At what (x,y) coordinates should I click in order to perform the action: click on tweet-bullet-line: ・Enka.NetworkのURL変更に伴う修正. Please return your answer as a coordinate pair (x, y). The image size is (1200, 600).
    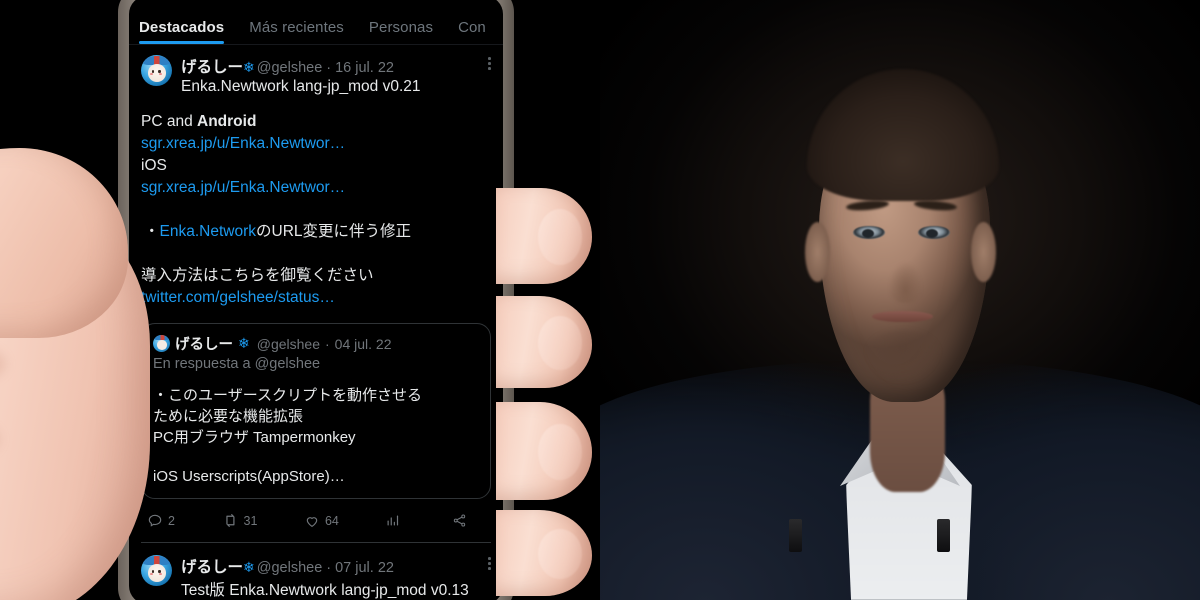
    Looking at the image, I should click on (316, 232).